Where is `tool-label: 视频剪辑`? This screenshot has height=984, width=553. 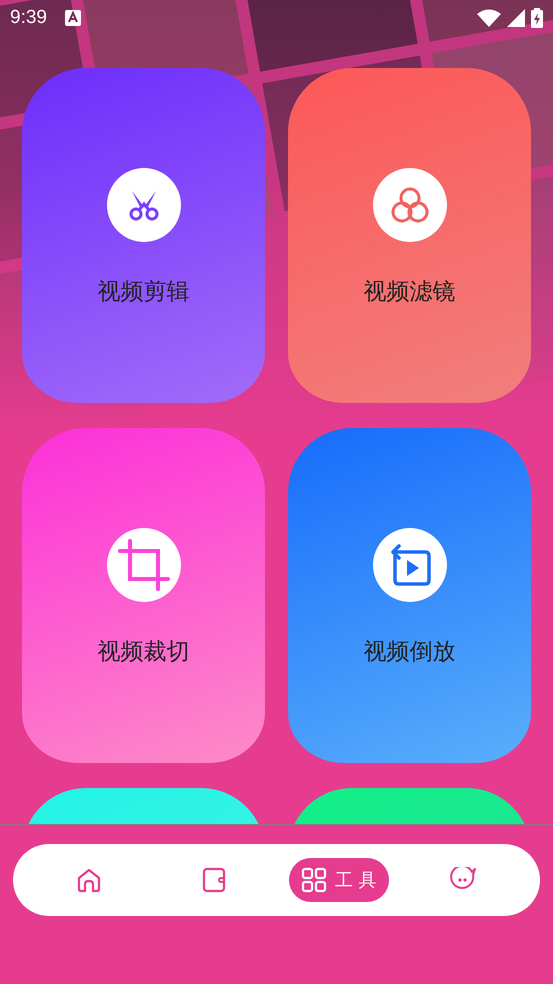
tool-label: 视频剪辑 is located at coordinates (144, 292).